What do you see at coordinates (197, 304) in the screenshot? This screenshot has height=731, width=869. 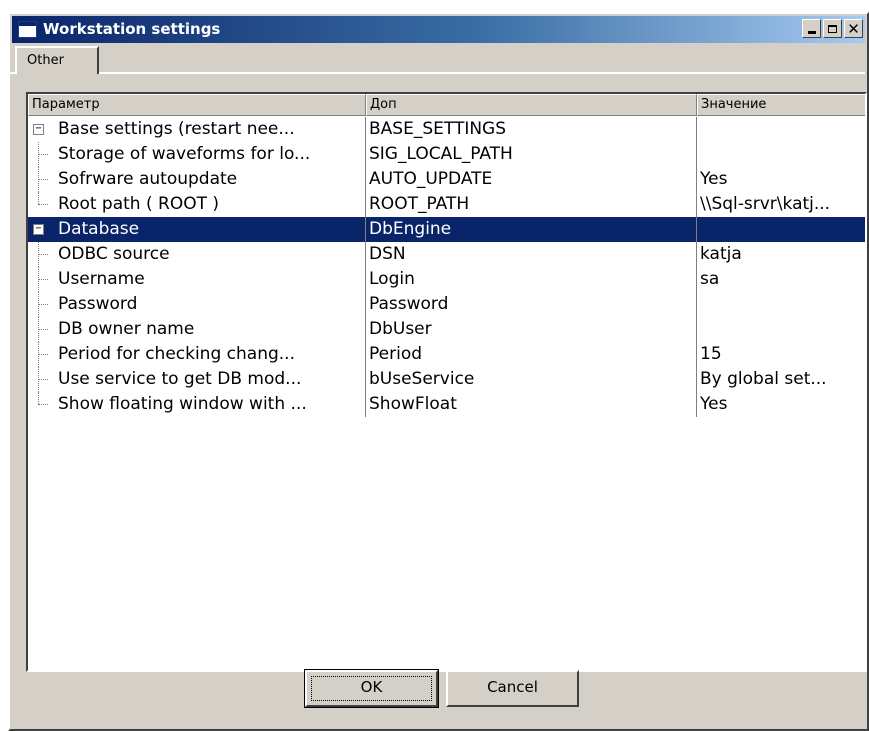 I see `parameter-cell: Password` at bounding box center [197, 304].